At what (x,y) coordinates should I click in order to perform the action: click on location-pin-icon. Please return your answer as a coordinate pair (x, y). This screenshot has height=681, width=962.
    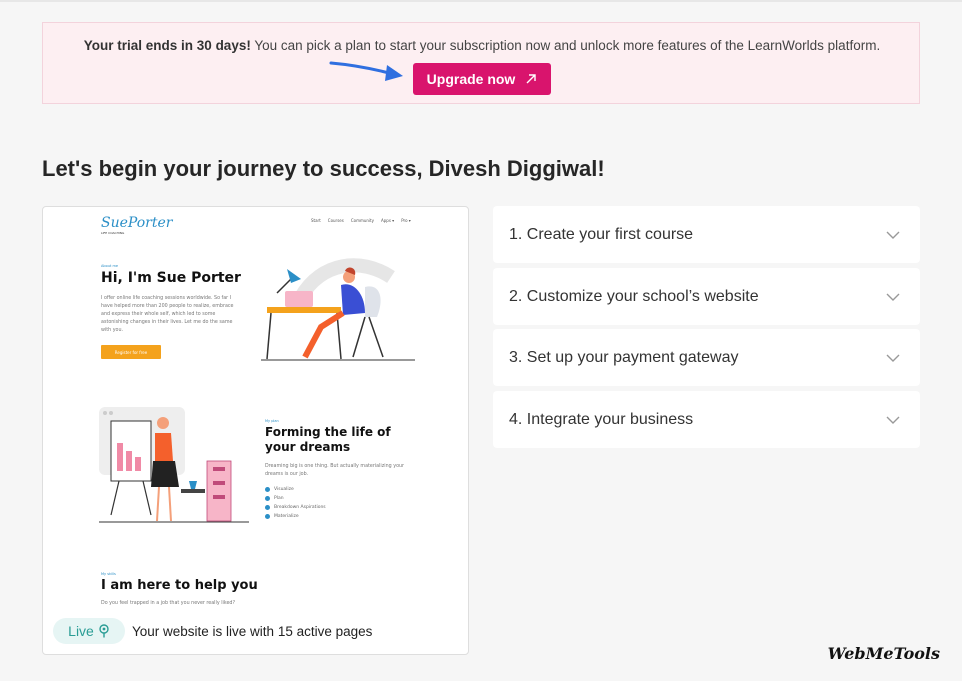
    Looking at the image, I should click on (104, 631).